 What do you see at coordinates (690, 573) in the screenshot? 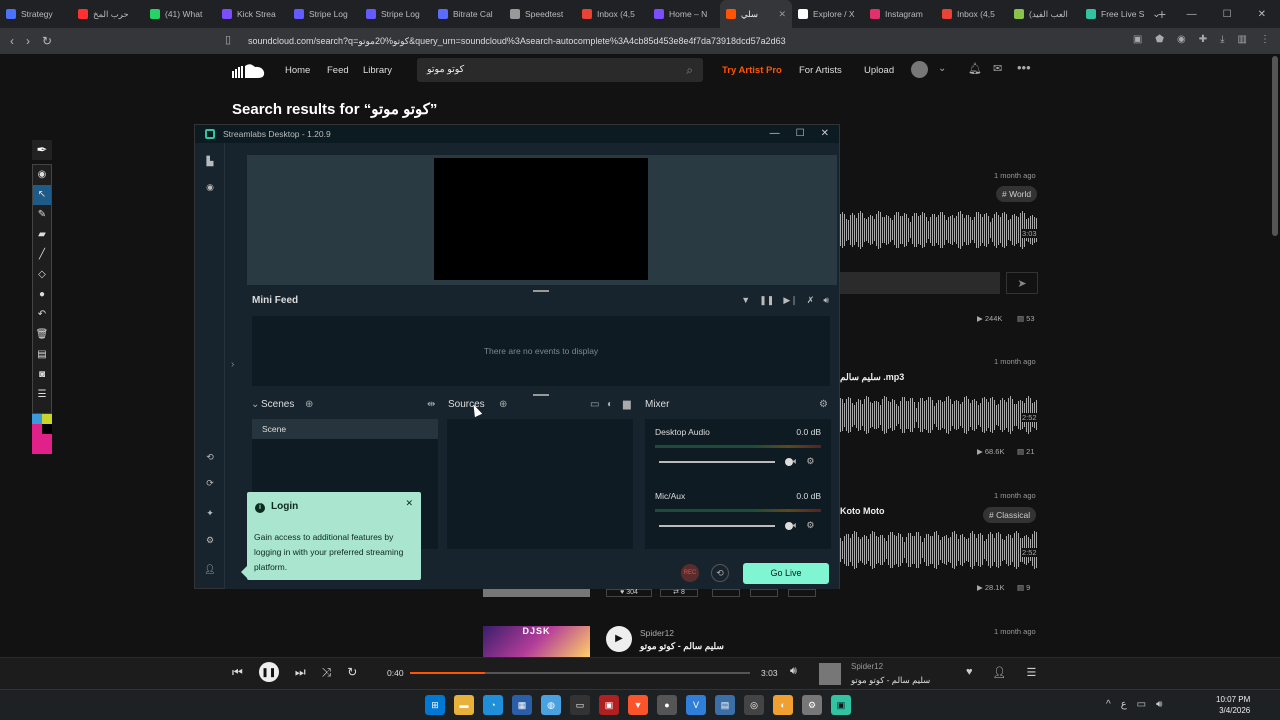
I see `record-button: REC` at bounding box center [690, 573].